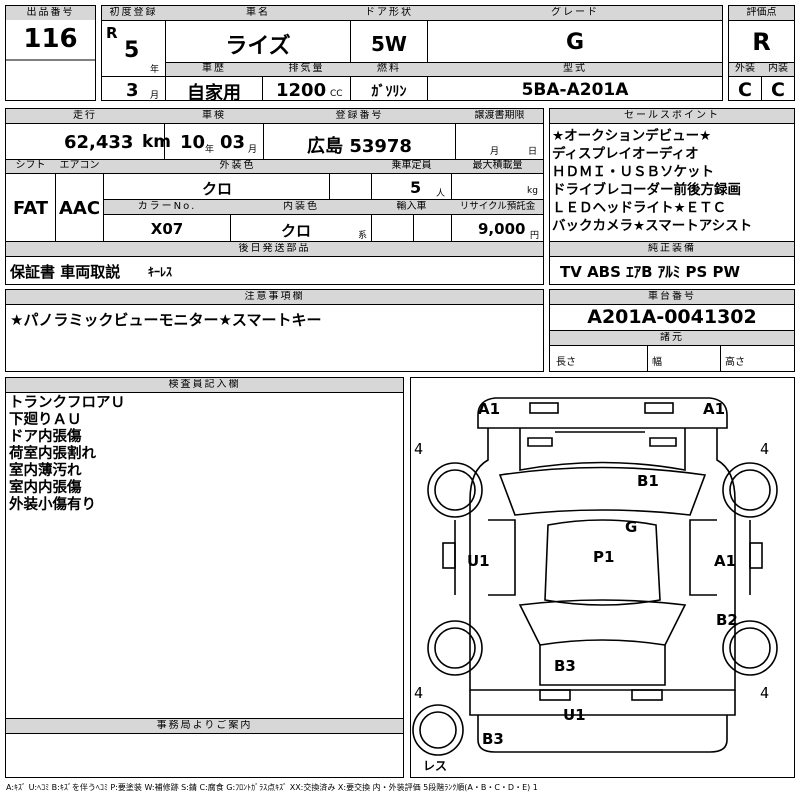 The image size is (800, 800). What do you see at coordinates (632, 136) in the screenshot?
I see `sales-point: ★オークションデビュー★` at bounding box center [632, 136].